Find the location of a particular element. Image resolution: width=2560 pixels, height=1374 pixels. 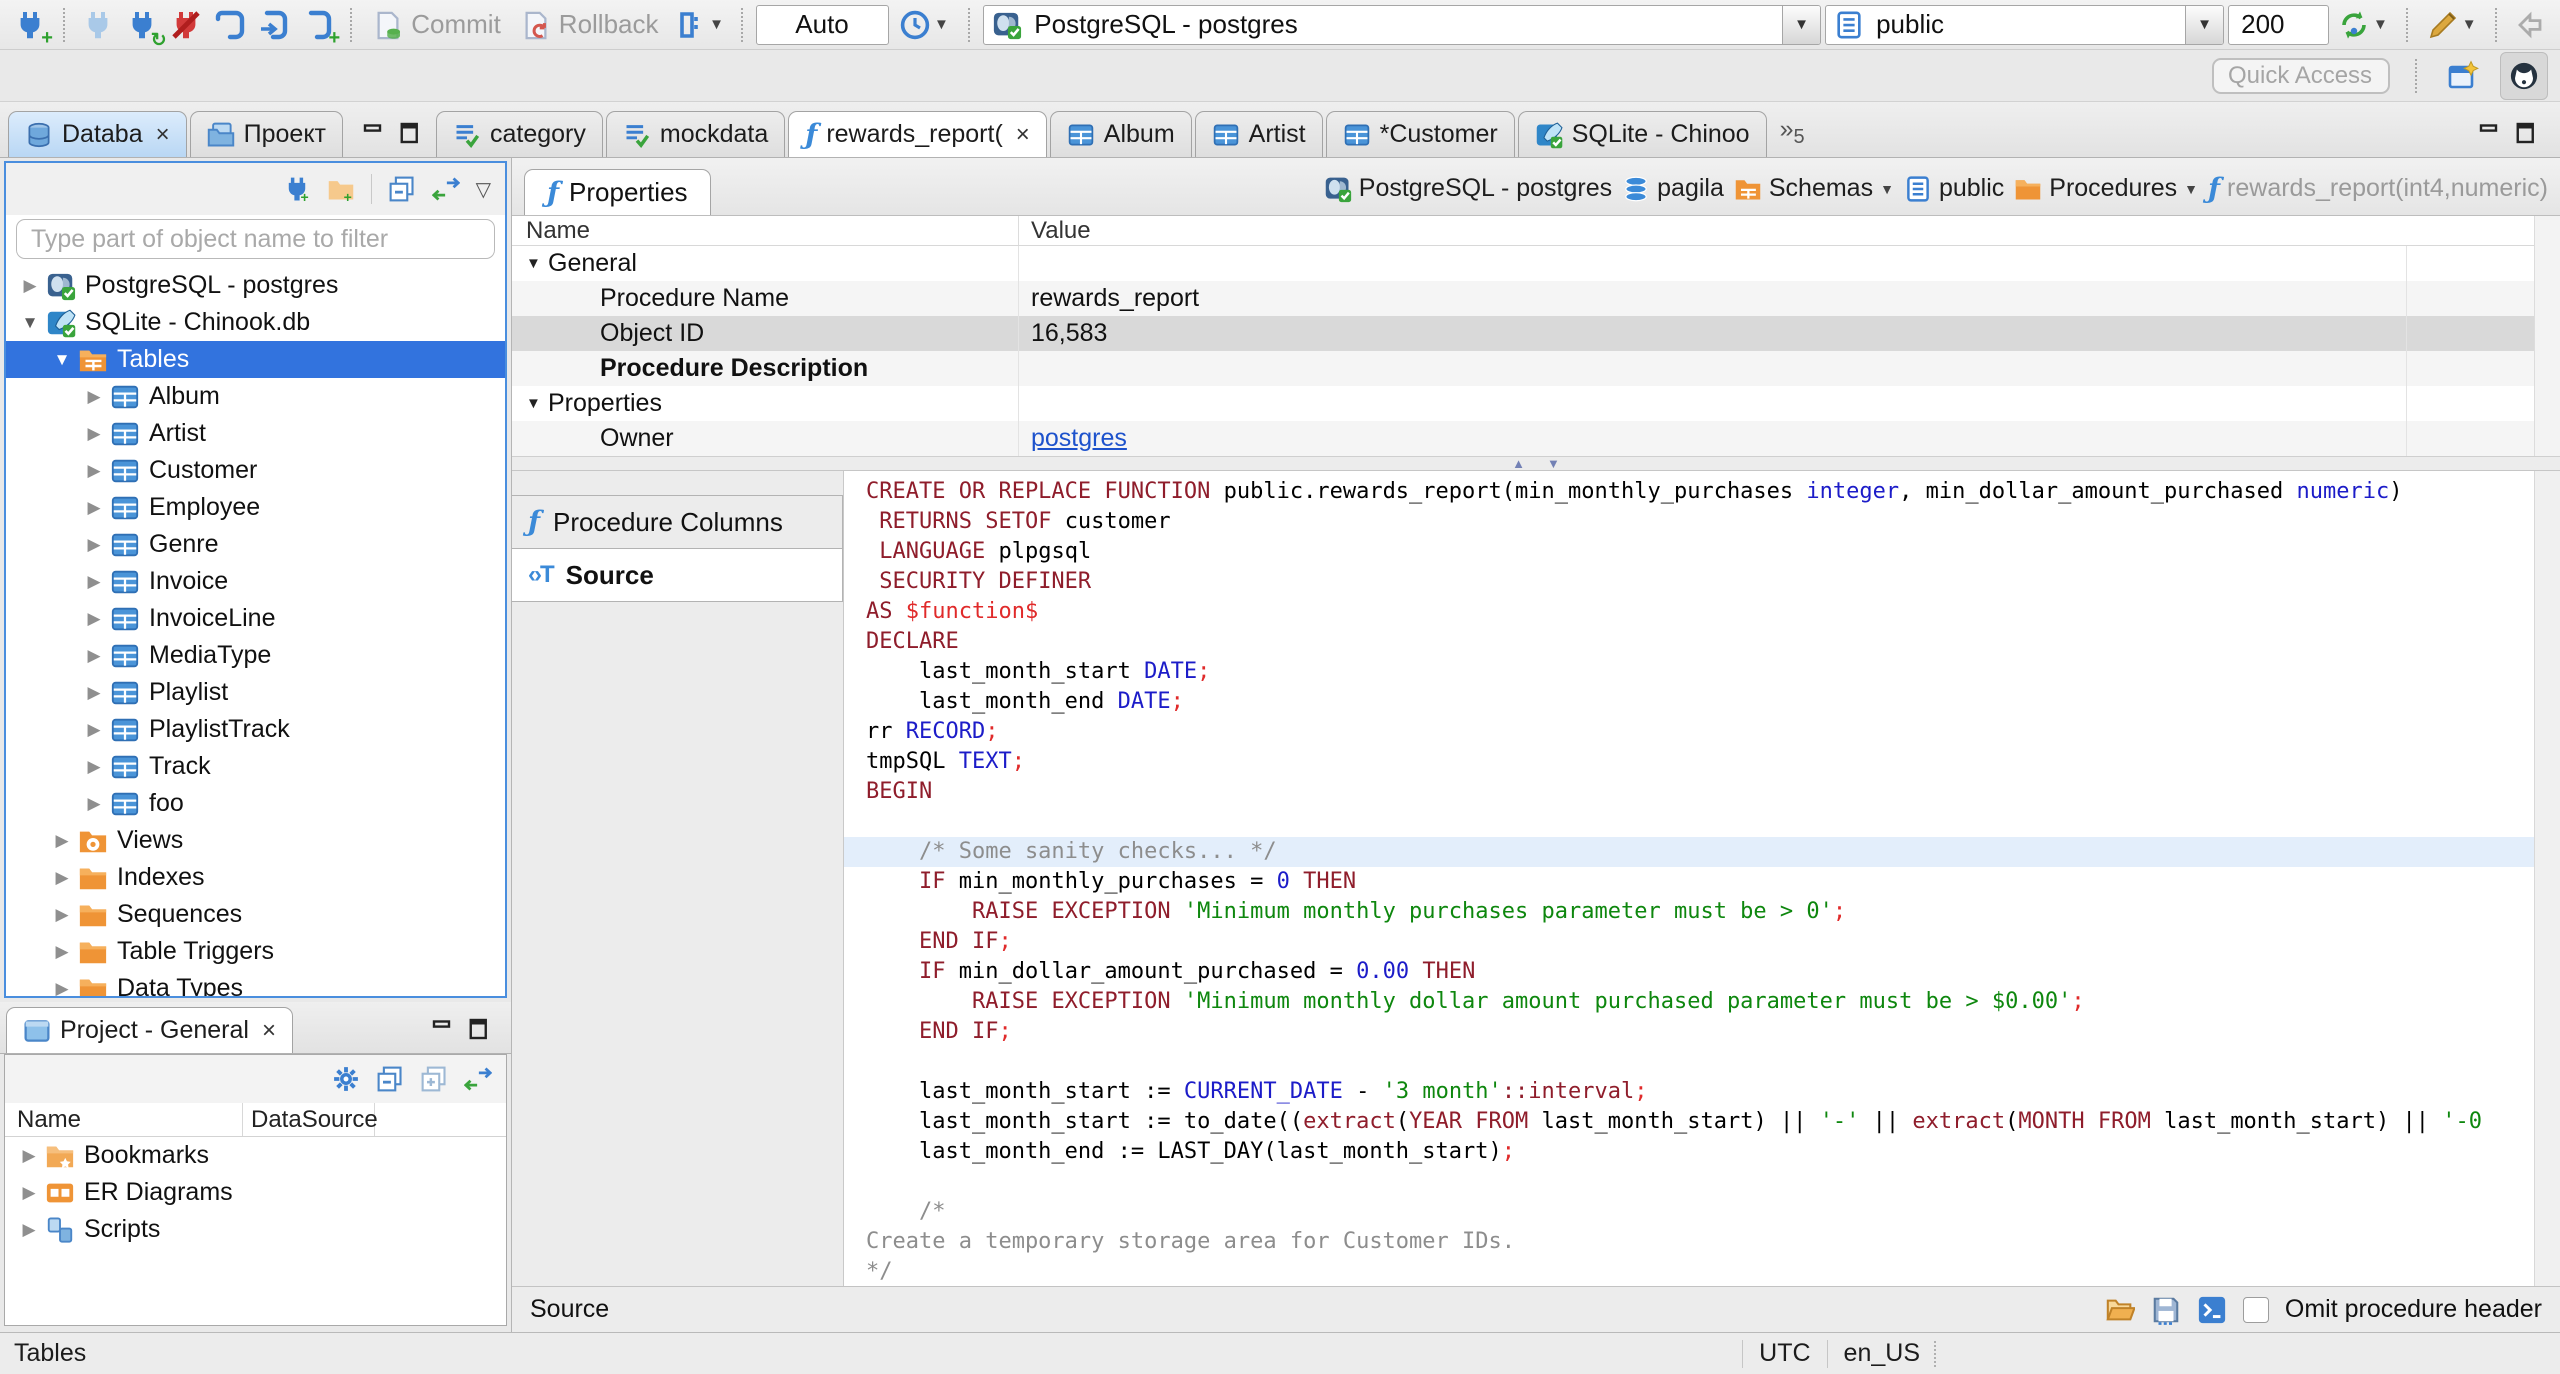

properties-scrollbar is located at coordinates (2547, 336).